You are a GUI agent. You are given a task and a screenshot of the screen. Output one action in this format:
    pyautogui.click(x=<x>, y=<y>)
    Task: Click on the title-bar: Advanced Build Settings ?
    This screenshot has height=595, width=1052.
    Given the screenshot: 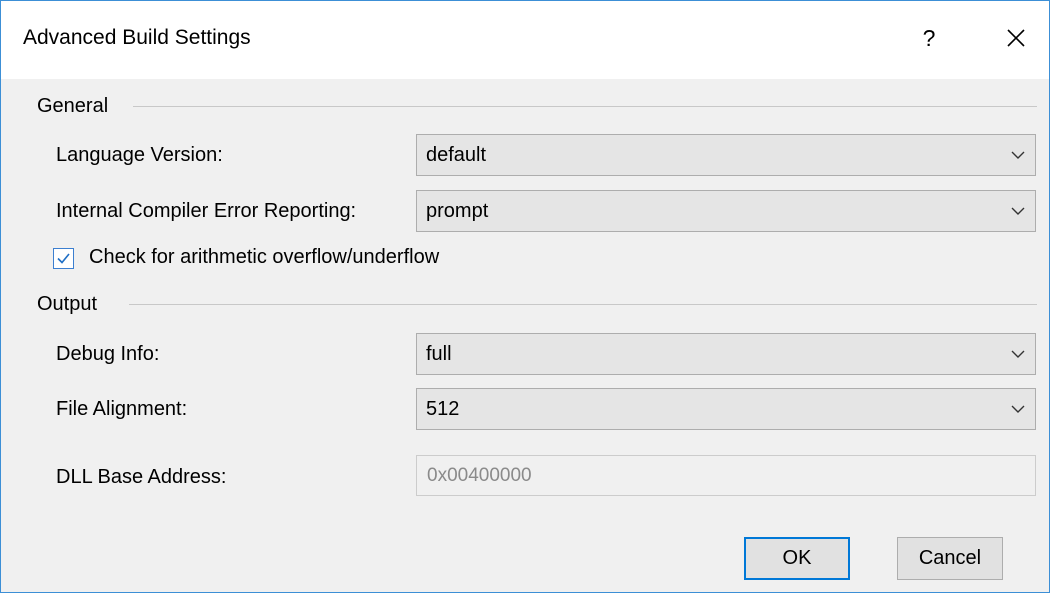 What is the action you would take?
    pyautogui.click(x=525, y=40)
    